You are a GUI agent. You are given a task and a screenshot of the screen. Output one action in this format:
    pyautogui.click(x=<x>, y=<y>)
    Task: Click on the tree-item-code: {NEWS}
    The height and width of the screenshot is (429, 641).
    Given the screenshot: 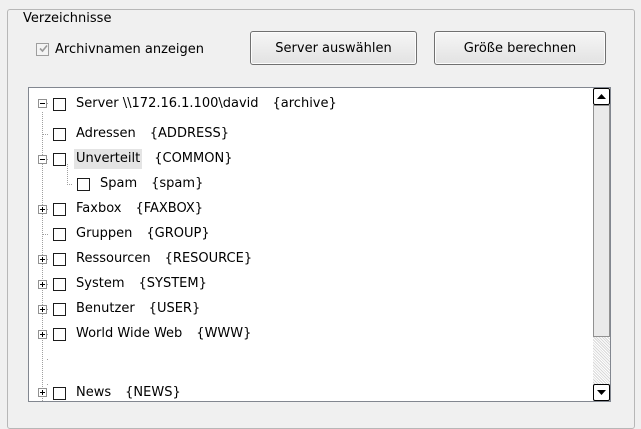 What is the action you would take?
    pyautogui.click(x=153, y=392)
    